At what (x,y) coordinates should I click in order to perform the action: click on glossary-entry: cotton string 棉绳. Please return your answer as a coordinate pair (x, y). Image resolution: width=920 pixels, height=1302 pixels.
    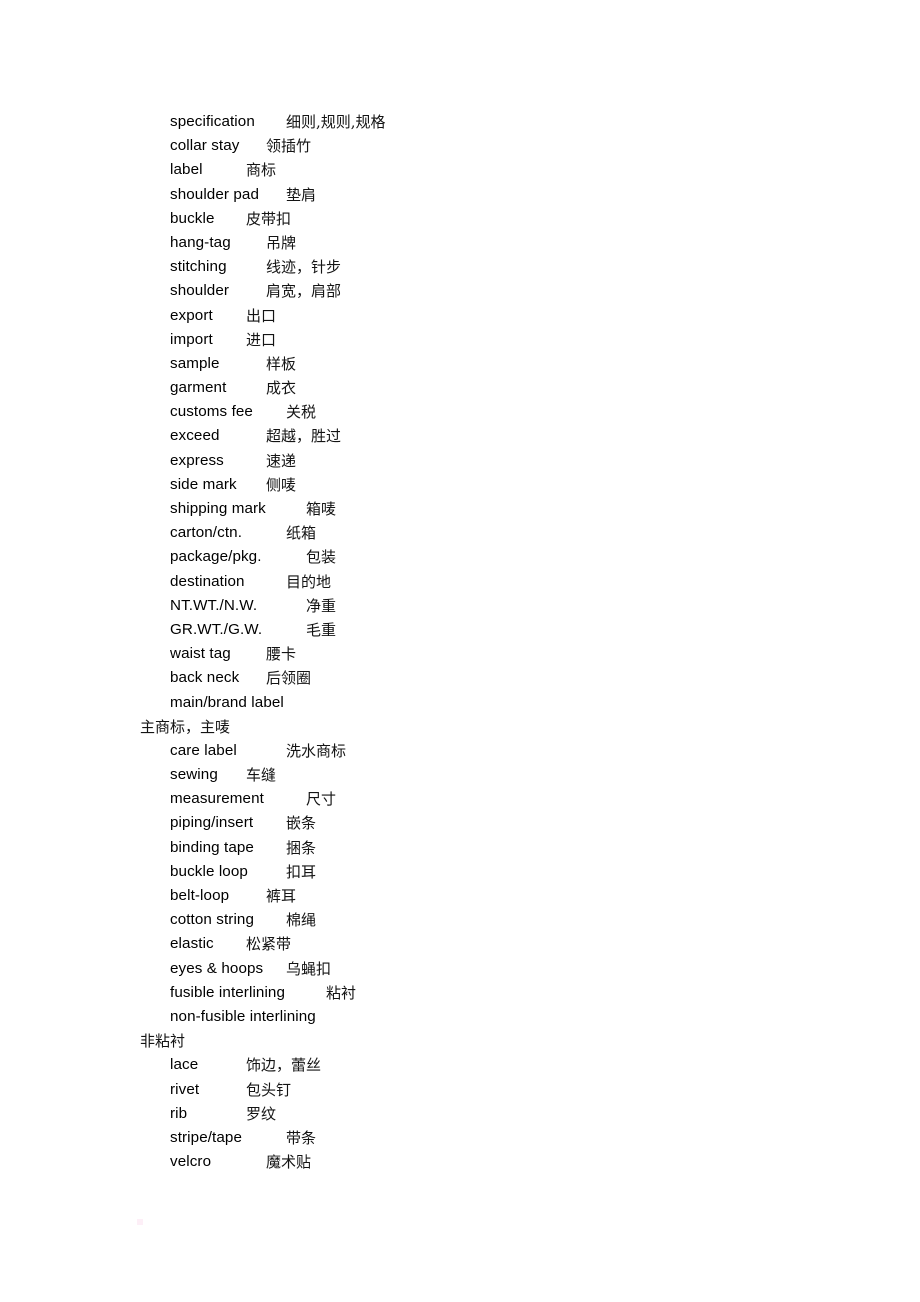
    Looking at the image, I should click on (490, 920).